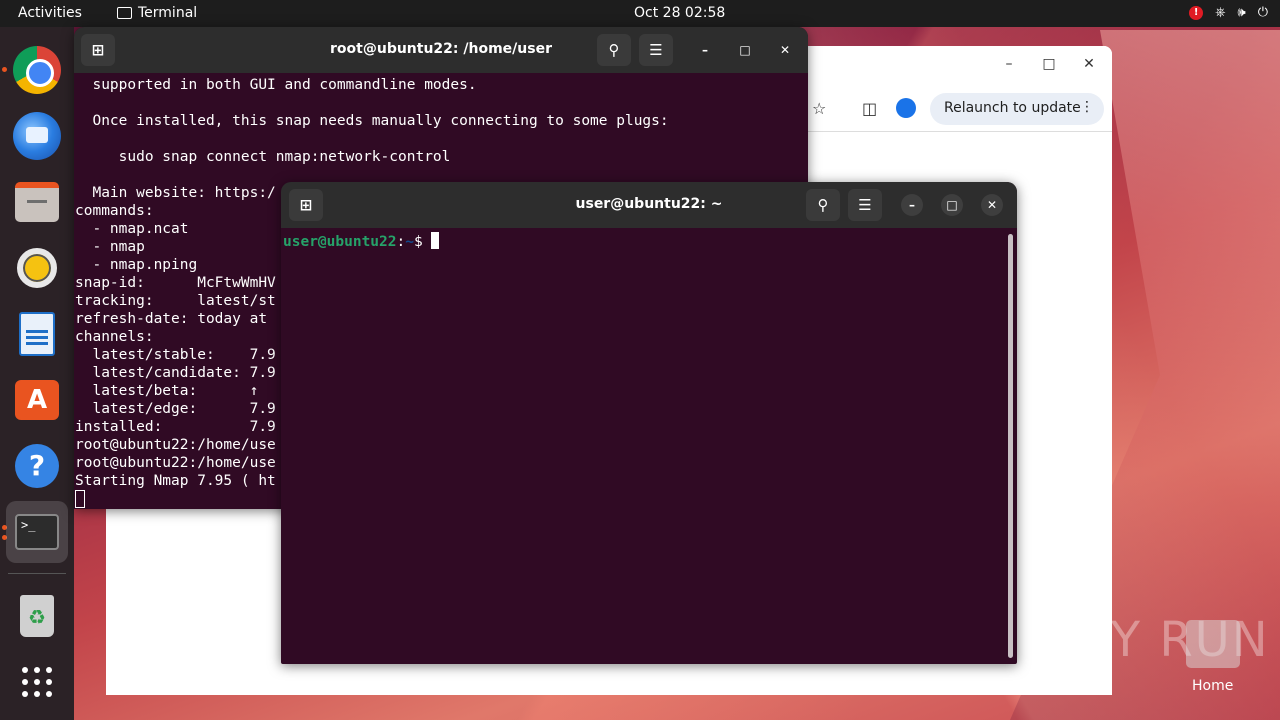  Describe the element at coordinates (409, 242) in the screenshot. I see `prompt-path: ~` at that location.